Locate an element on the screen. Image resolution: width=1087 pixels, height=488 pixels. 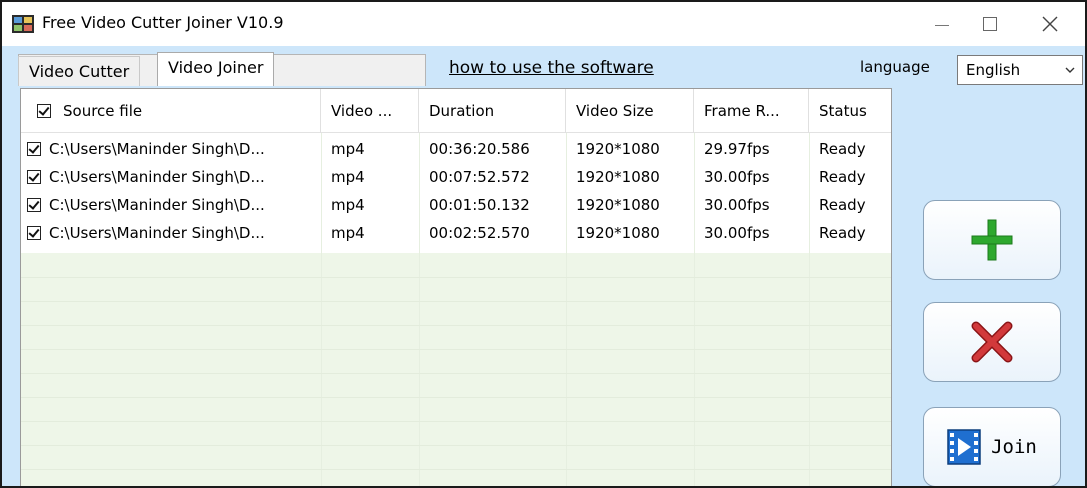
tab-video-joiner: Video Joiner is located at coordinates (216, 69).